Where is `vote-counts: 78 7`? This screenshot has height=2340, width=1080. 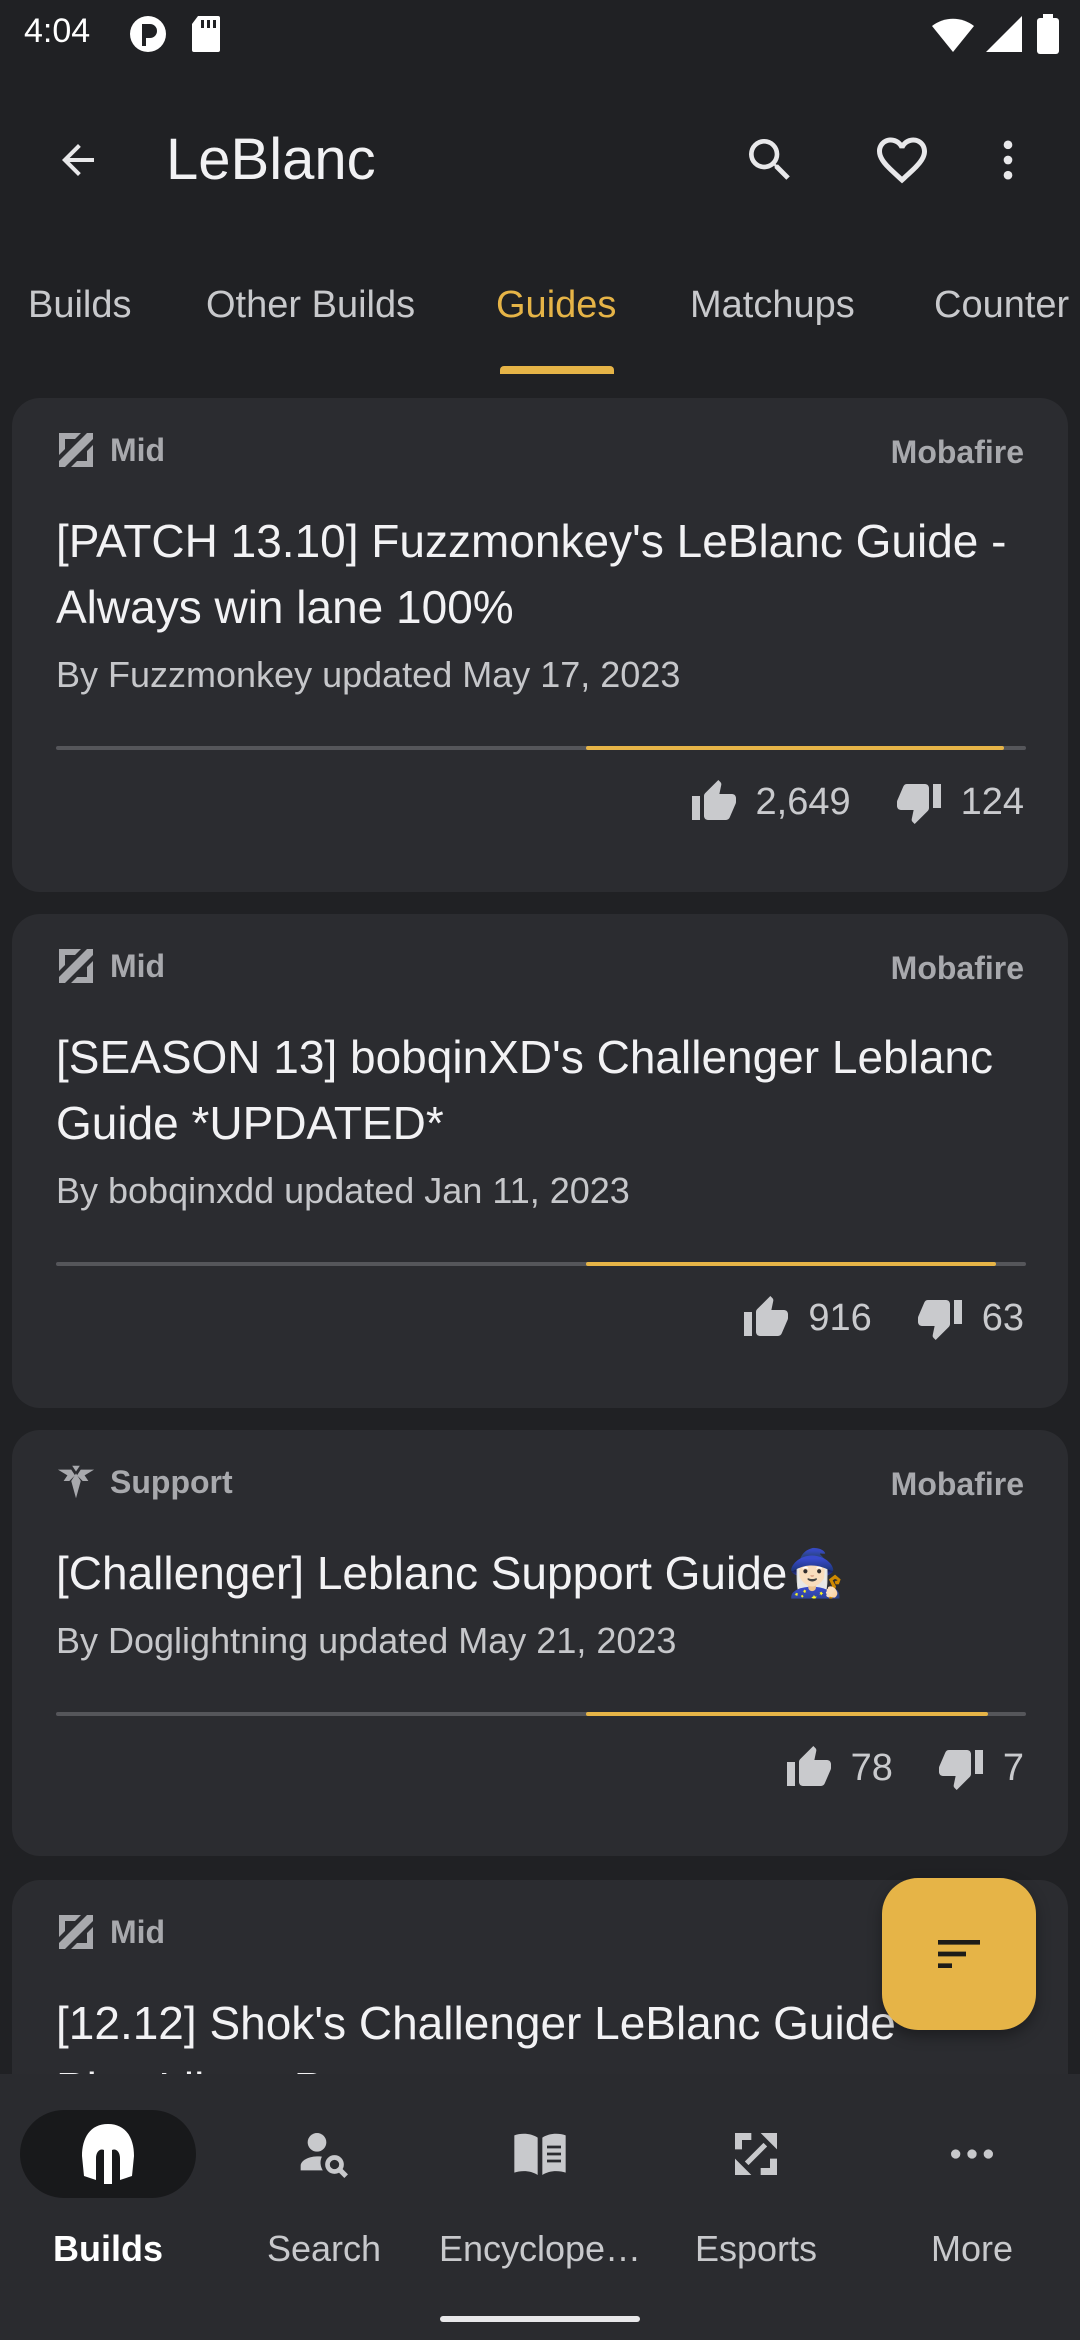
vote-counts: 78 7 is located at coordinates (904, 1768).